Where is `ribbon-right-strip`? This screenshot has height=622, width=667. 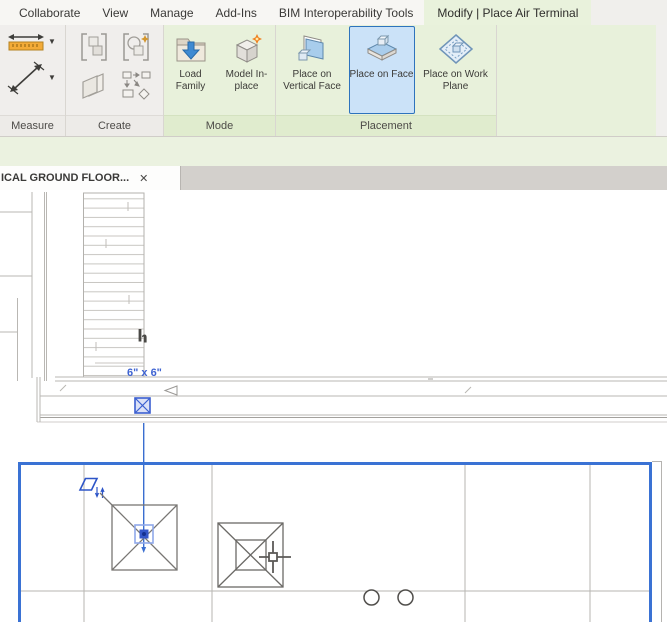
ribbon-right-strip is located at coordinates (661, 80).